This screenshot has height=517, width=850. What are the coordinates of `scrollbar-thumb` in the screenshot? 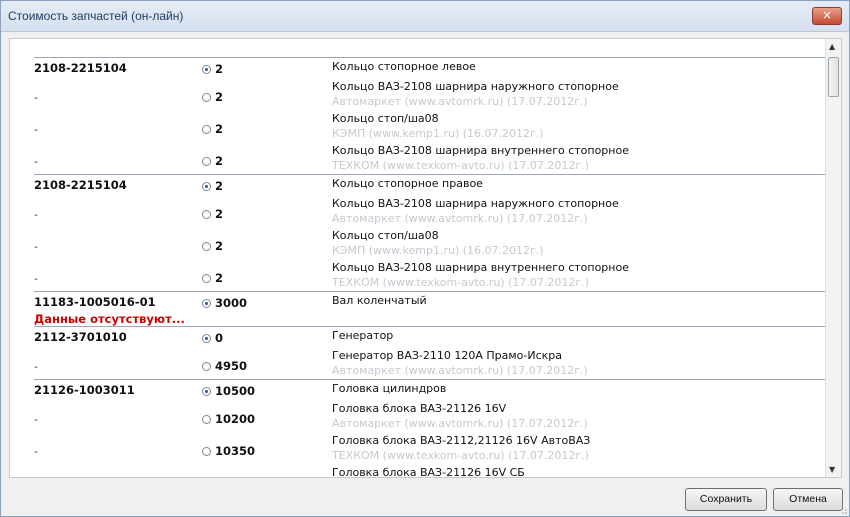 It's located at (833, 77).